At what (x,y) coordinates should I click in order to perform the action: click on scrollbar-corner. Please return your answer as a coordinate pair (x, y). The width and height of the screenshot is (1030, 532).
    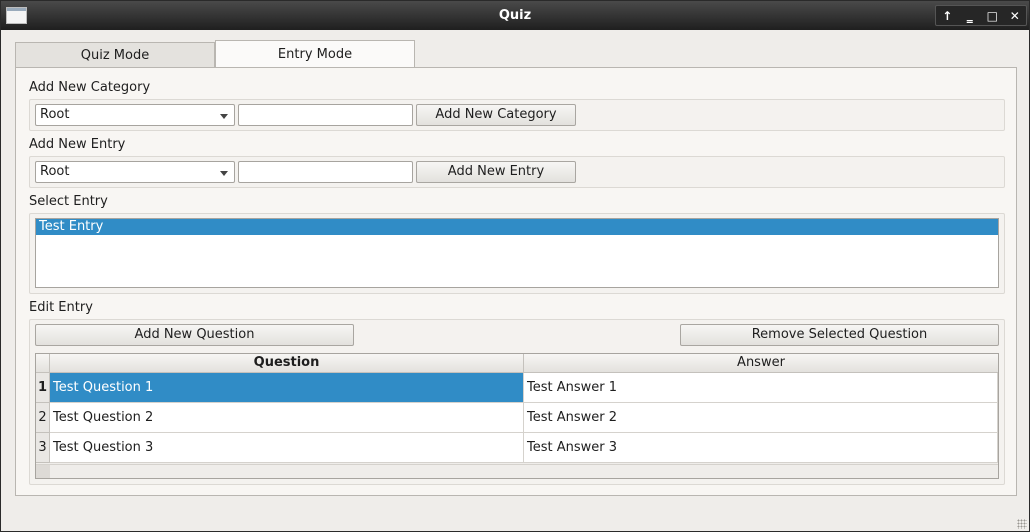
    Looking at the image, I should click on (43, 471).